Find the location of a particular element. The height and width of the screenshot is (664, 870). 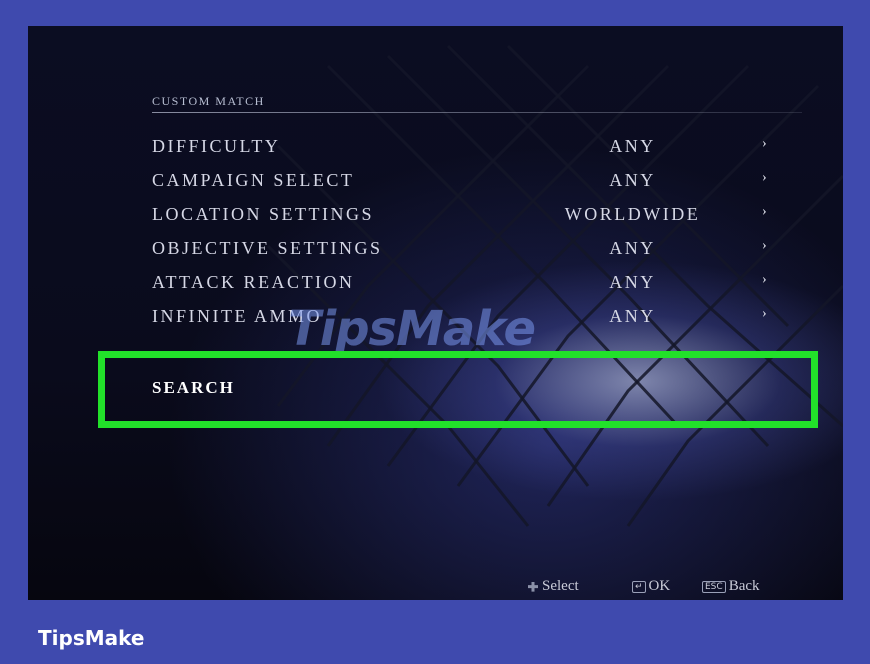

menu-row-attack-reaction: ATTACK REACTION ANY › is located at coordinates (477, 283).